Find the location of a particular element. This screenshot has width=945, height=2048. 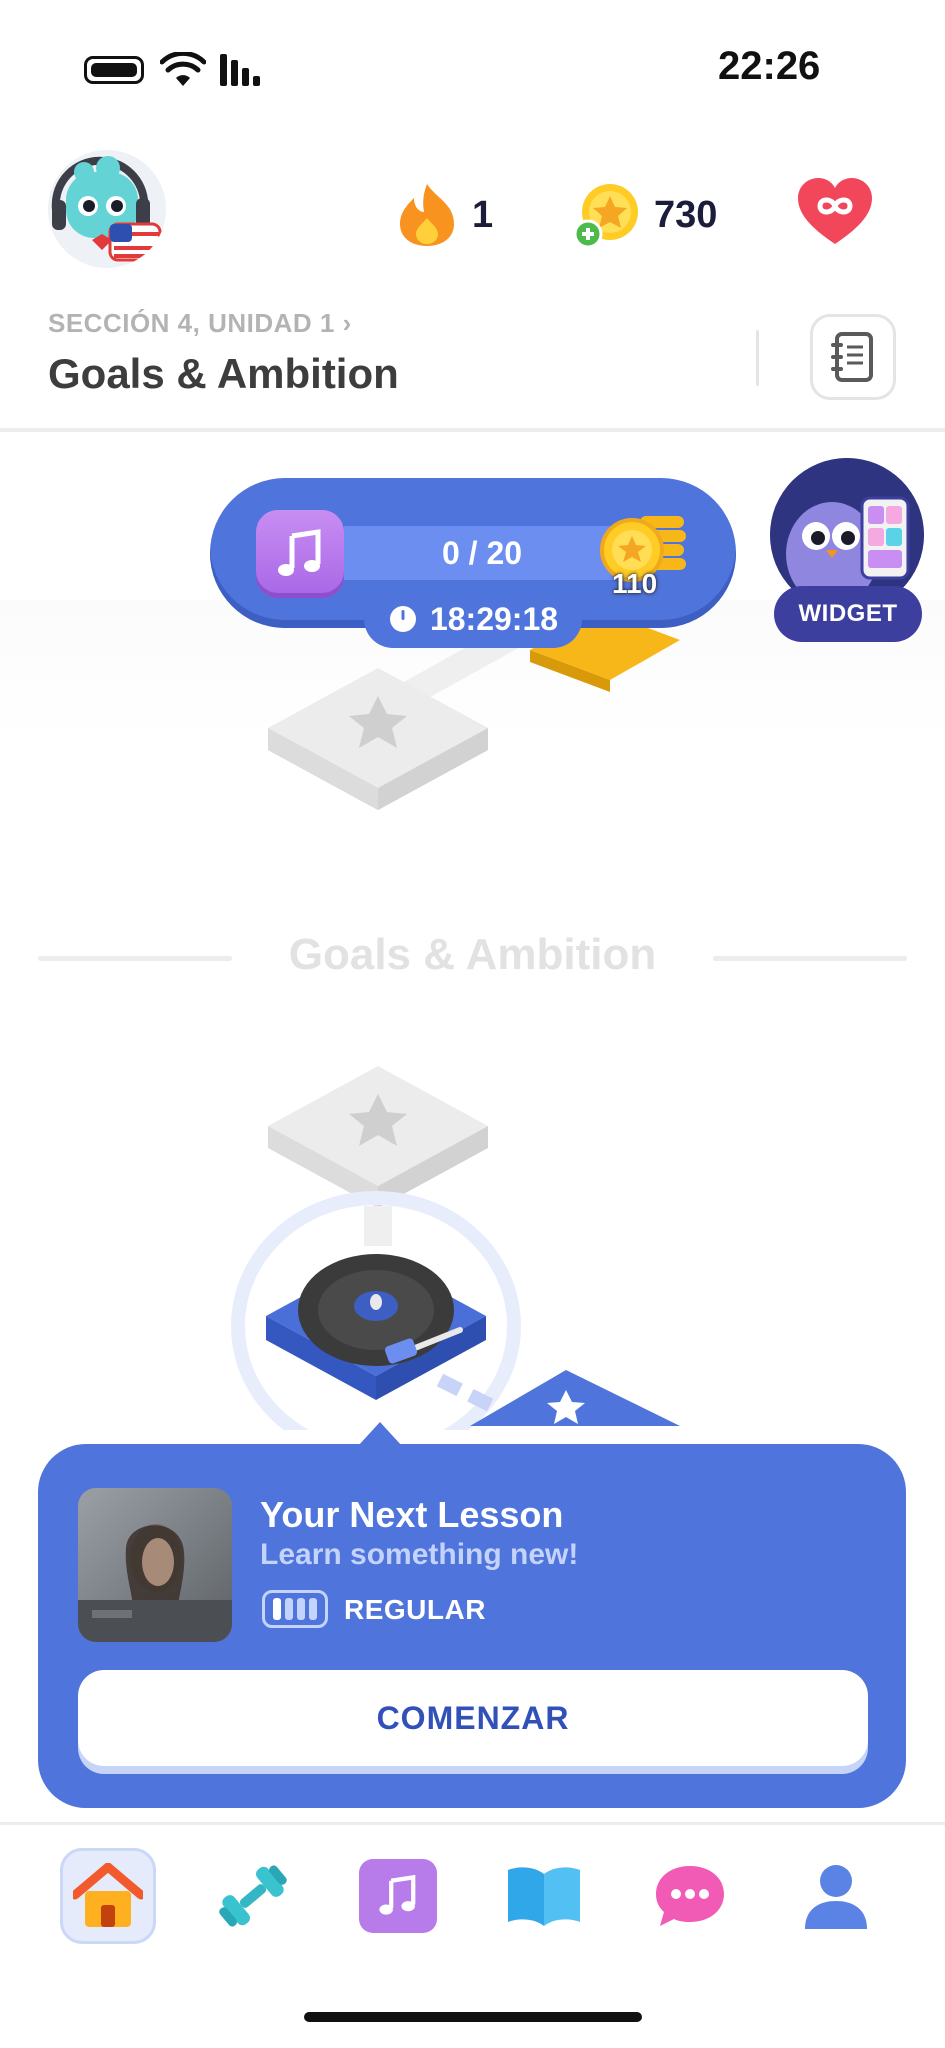

level-label: REGULAR is located at coordinates (415, 1609).